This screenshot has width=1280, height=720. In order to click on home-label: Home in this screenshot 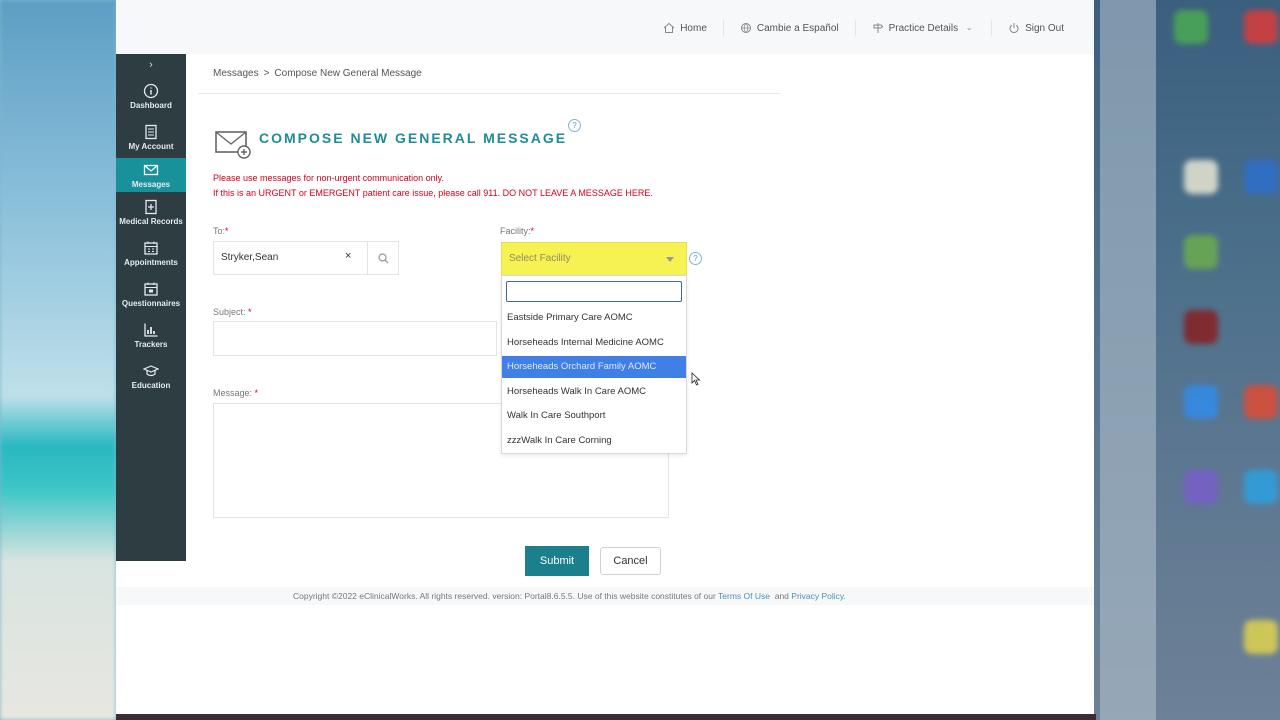, I will do `click(693, 28)`.